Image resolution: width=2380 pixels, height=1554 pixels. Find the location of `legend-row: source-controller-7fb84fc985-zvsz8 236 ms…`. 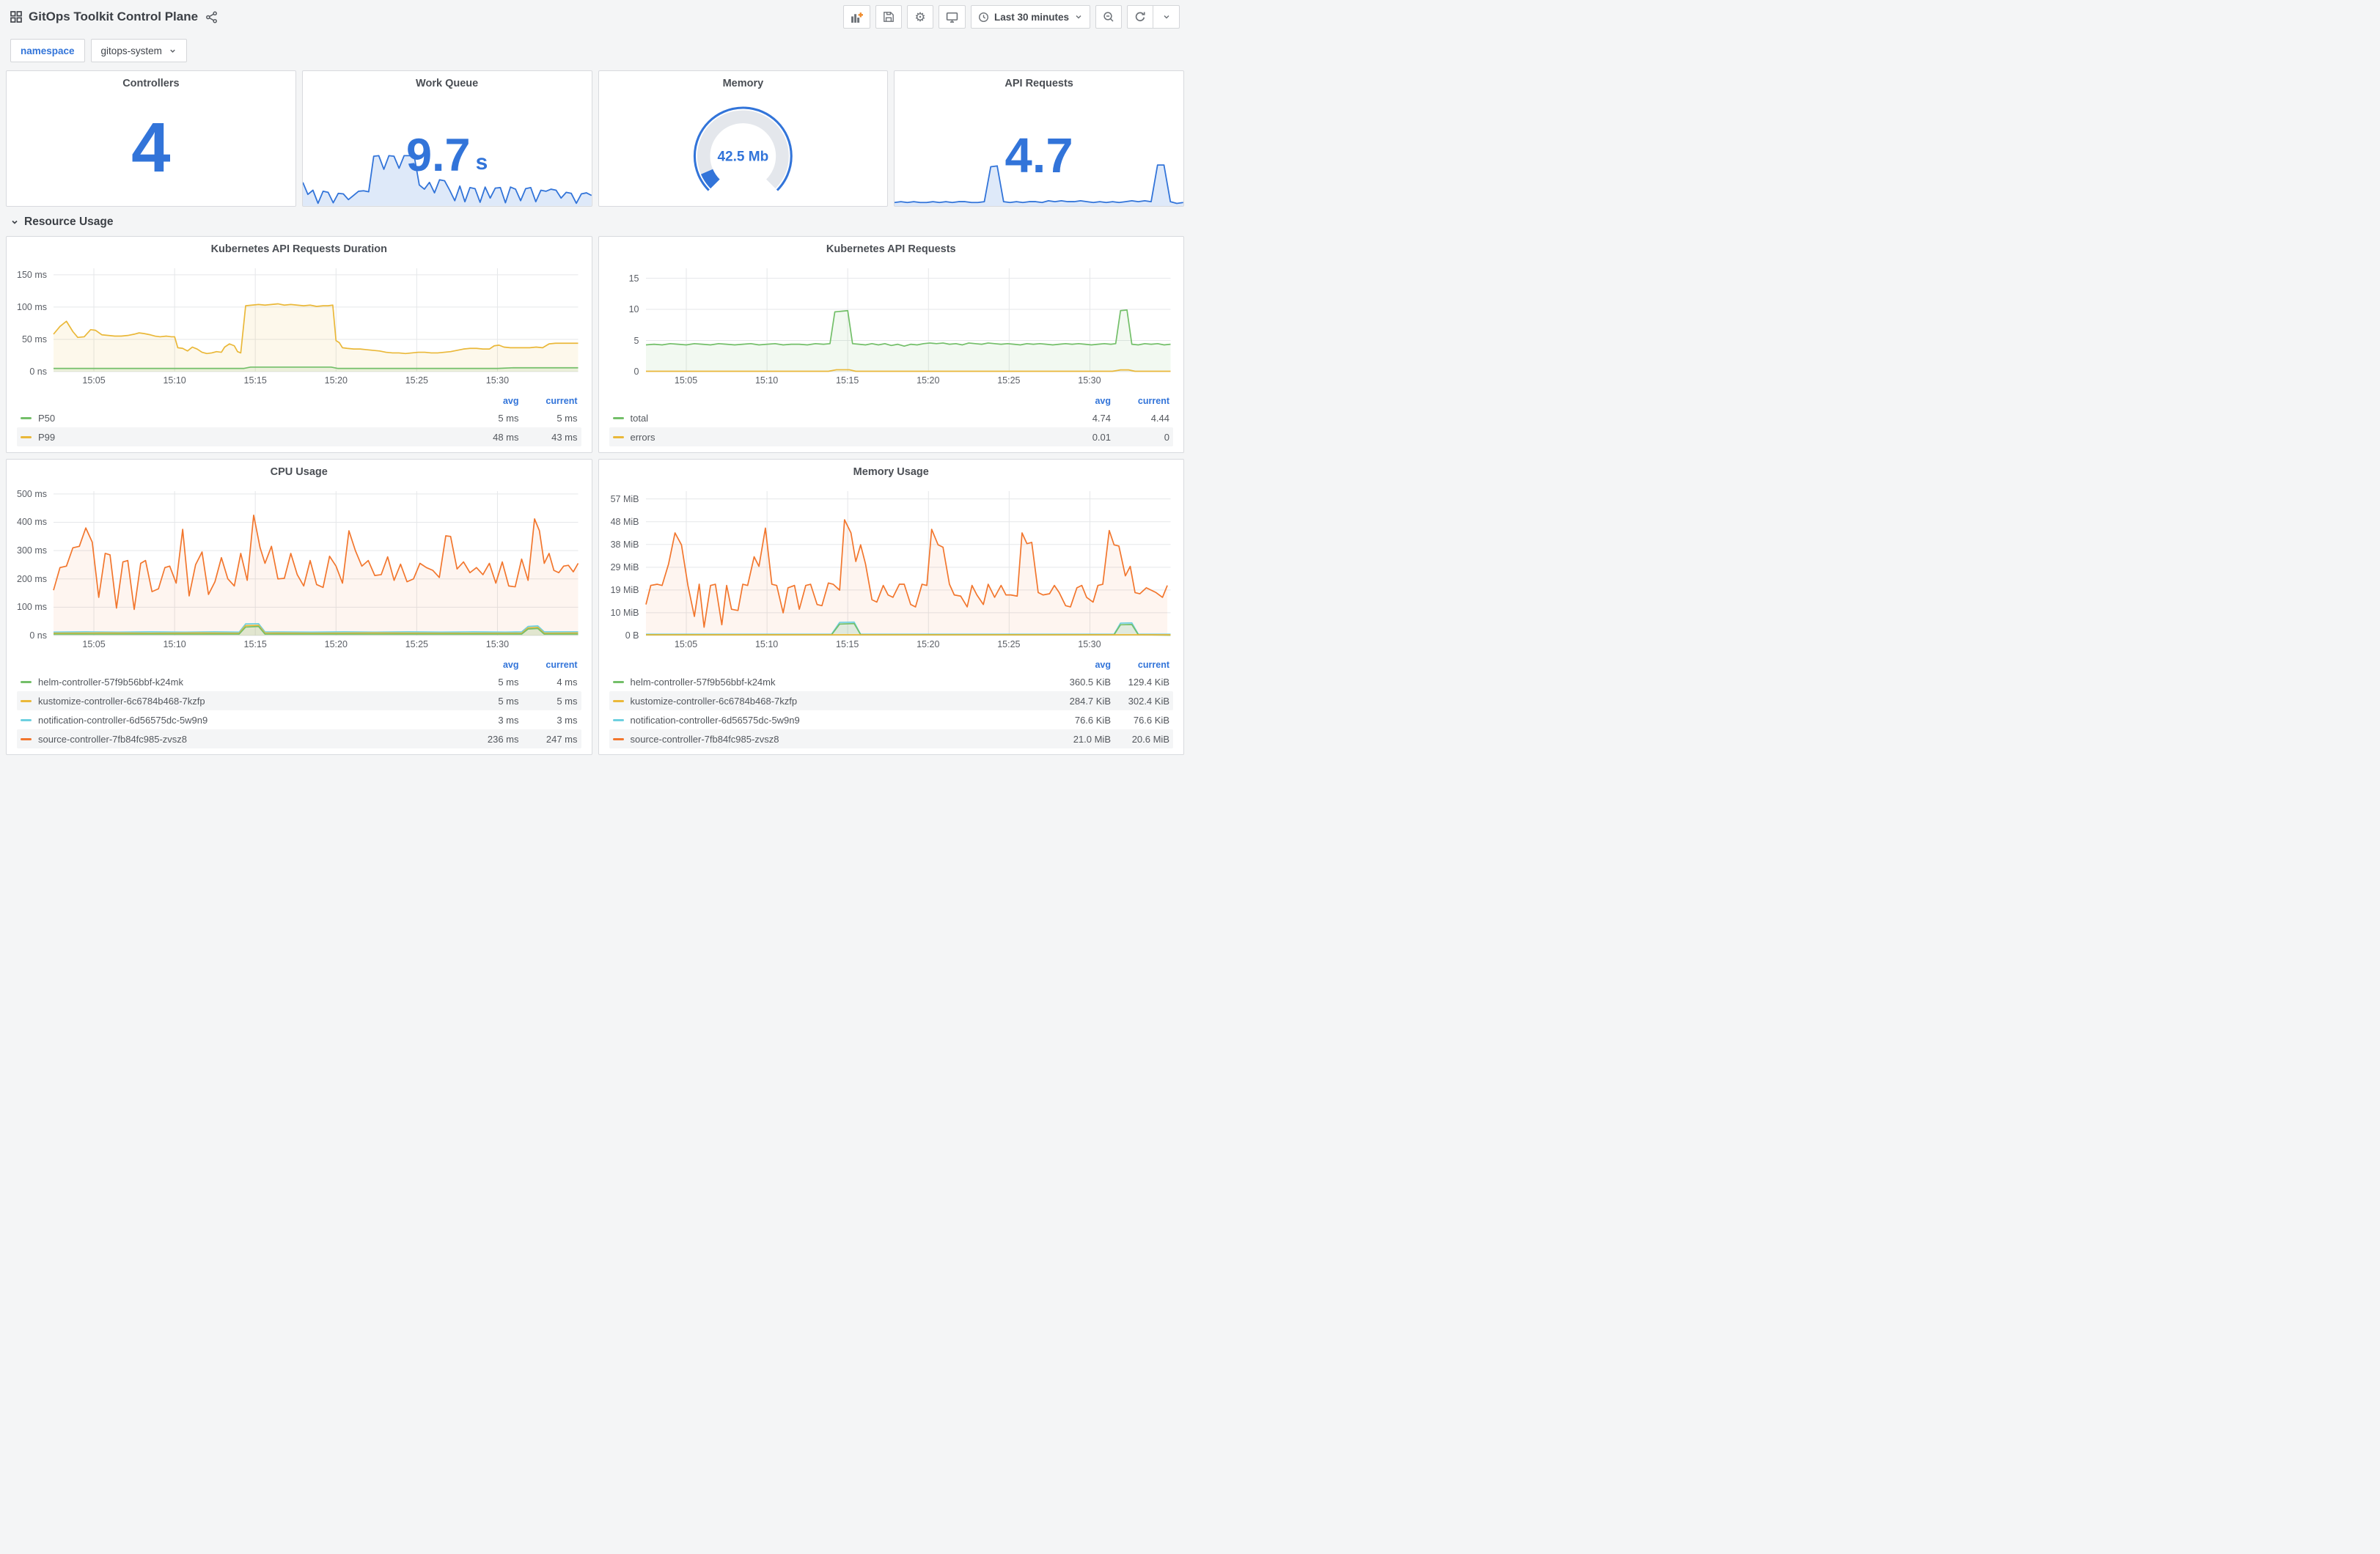

legend-row: source-controller-7fb84fc985-zvsz8 236 ms… is located at coordinates (299, 739).